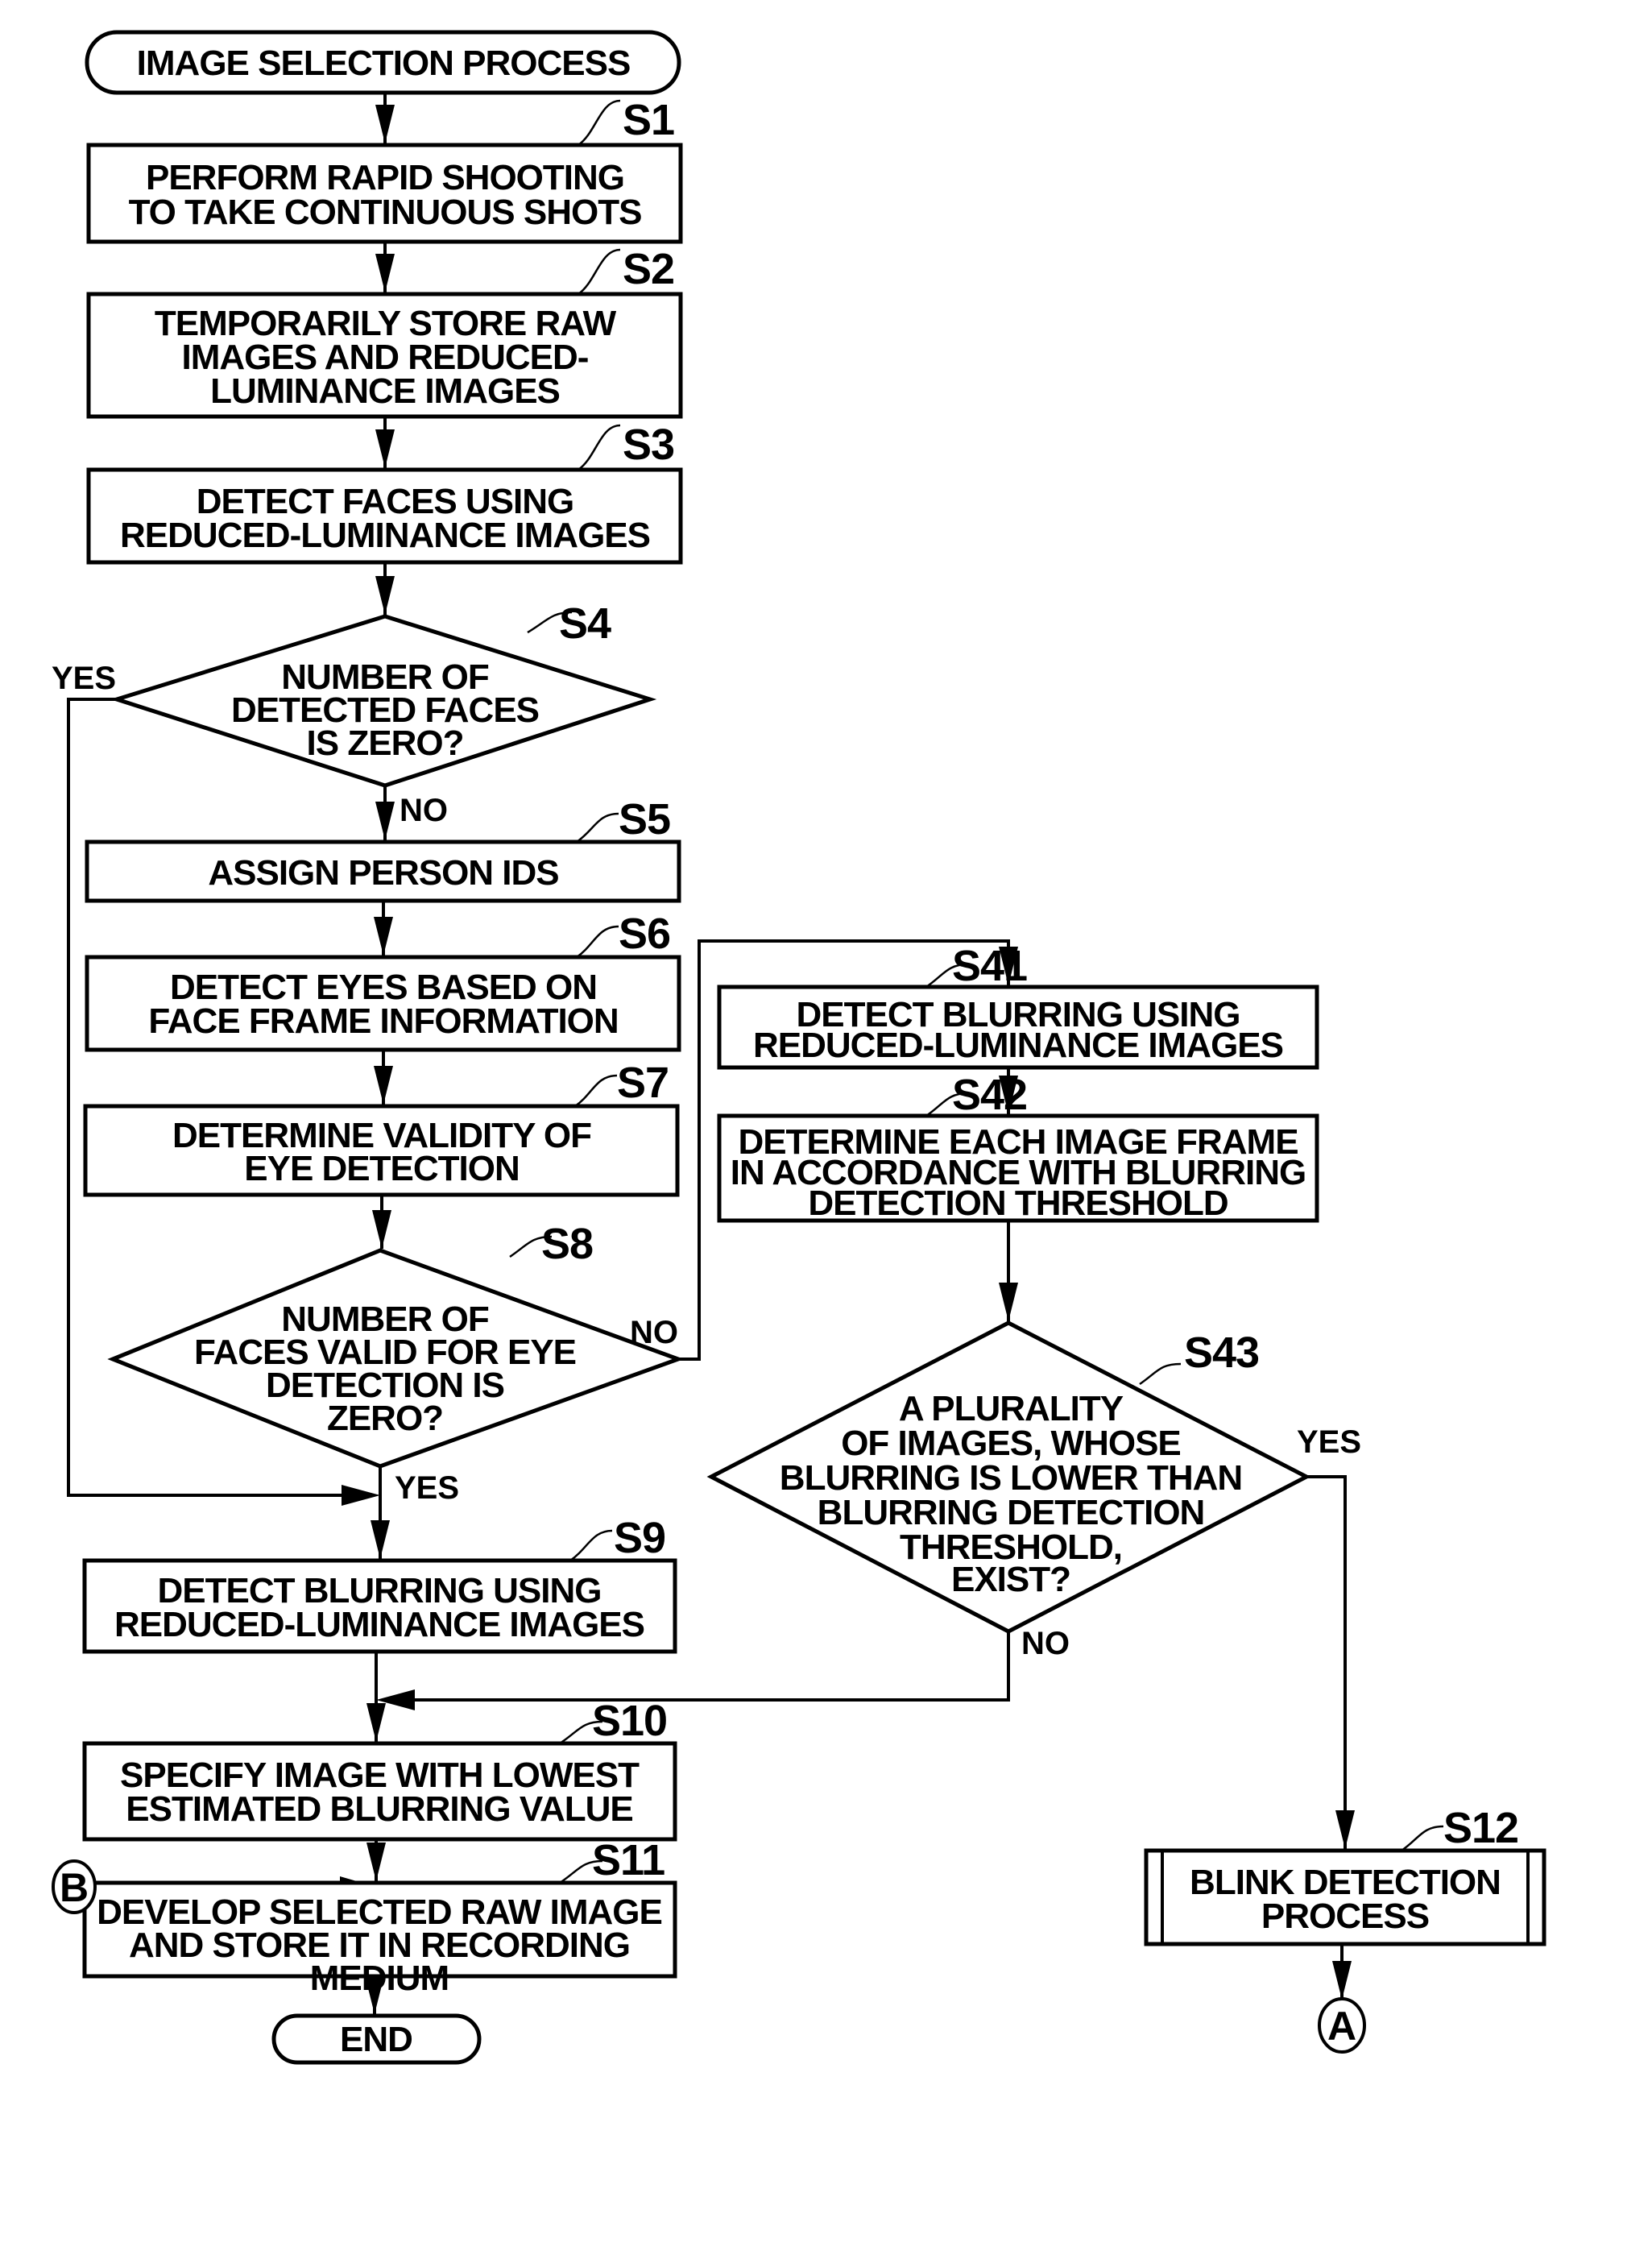 Image resolution: width=1652 pixels, height=2255 pixels. What do you see at coordinates (989, 1095) in the screenshot?
I see `label-s42: S42` at bounding box center [989, 1095].